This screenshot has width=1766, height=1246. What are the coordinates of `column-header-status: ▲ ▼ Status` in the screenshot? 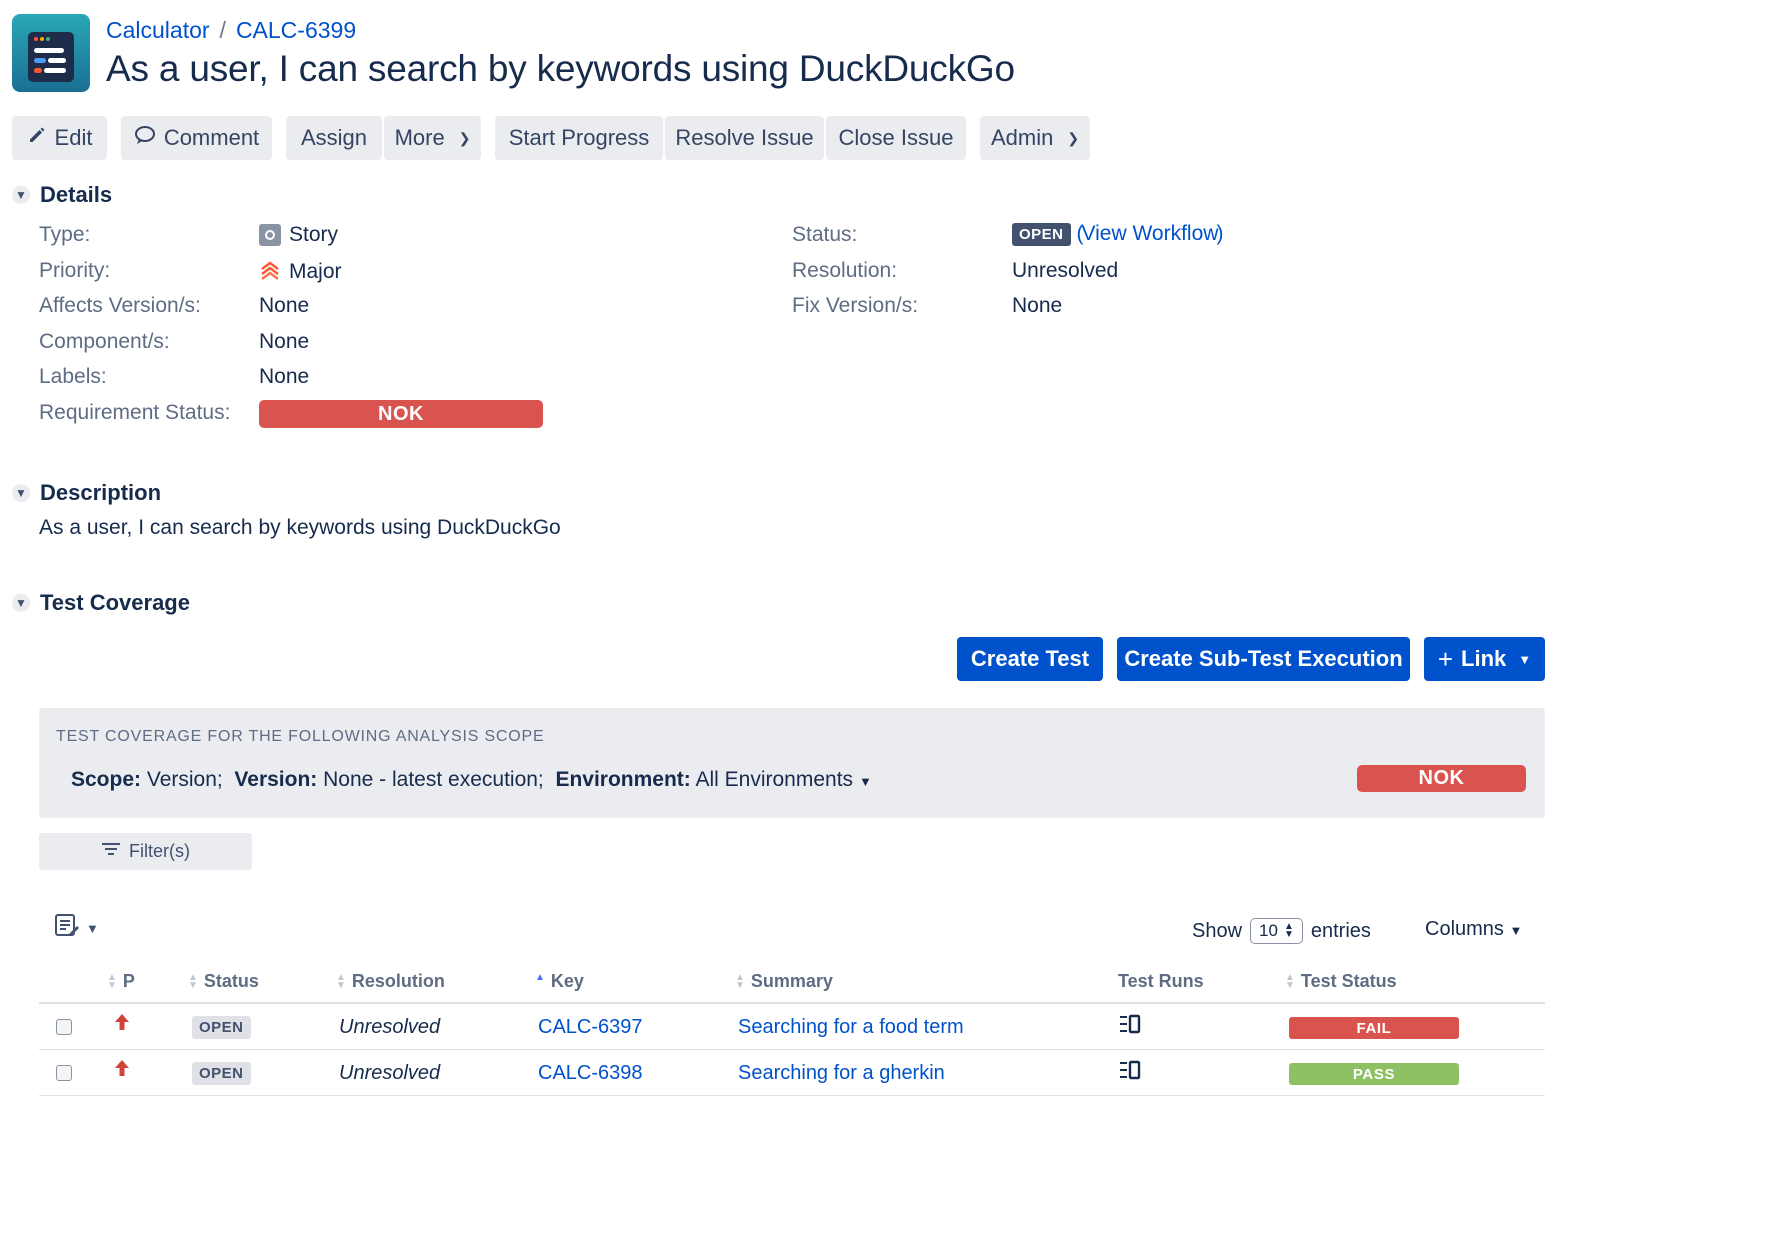 It's located at (223, 981).